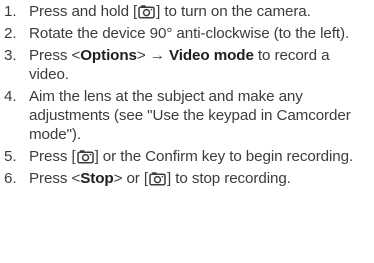 The height and width of the screenshot is (263, 374). What do you see at coordinates (83, 11) in the screenshot?
I see `step-text-segment: Press and hold [` at bounding box center [83, 11].